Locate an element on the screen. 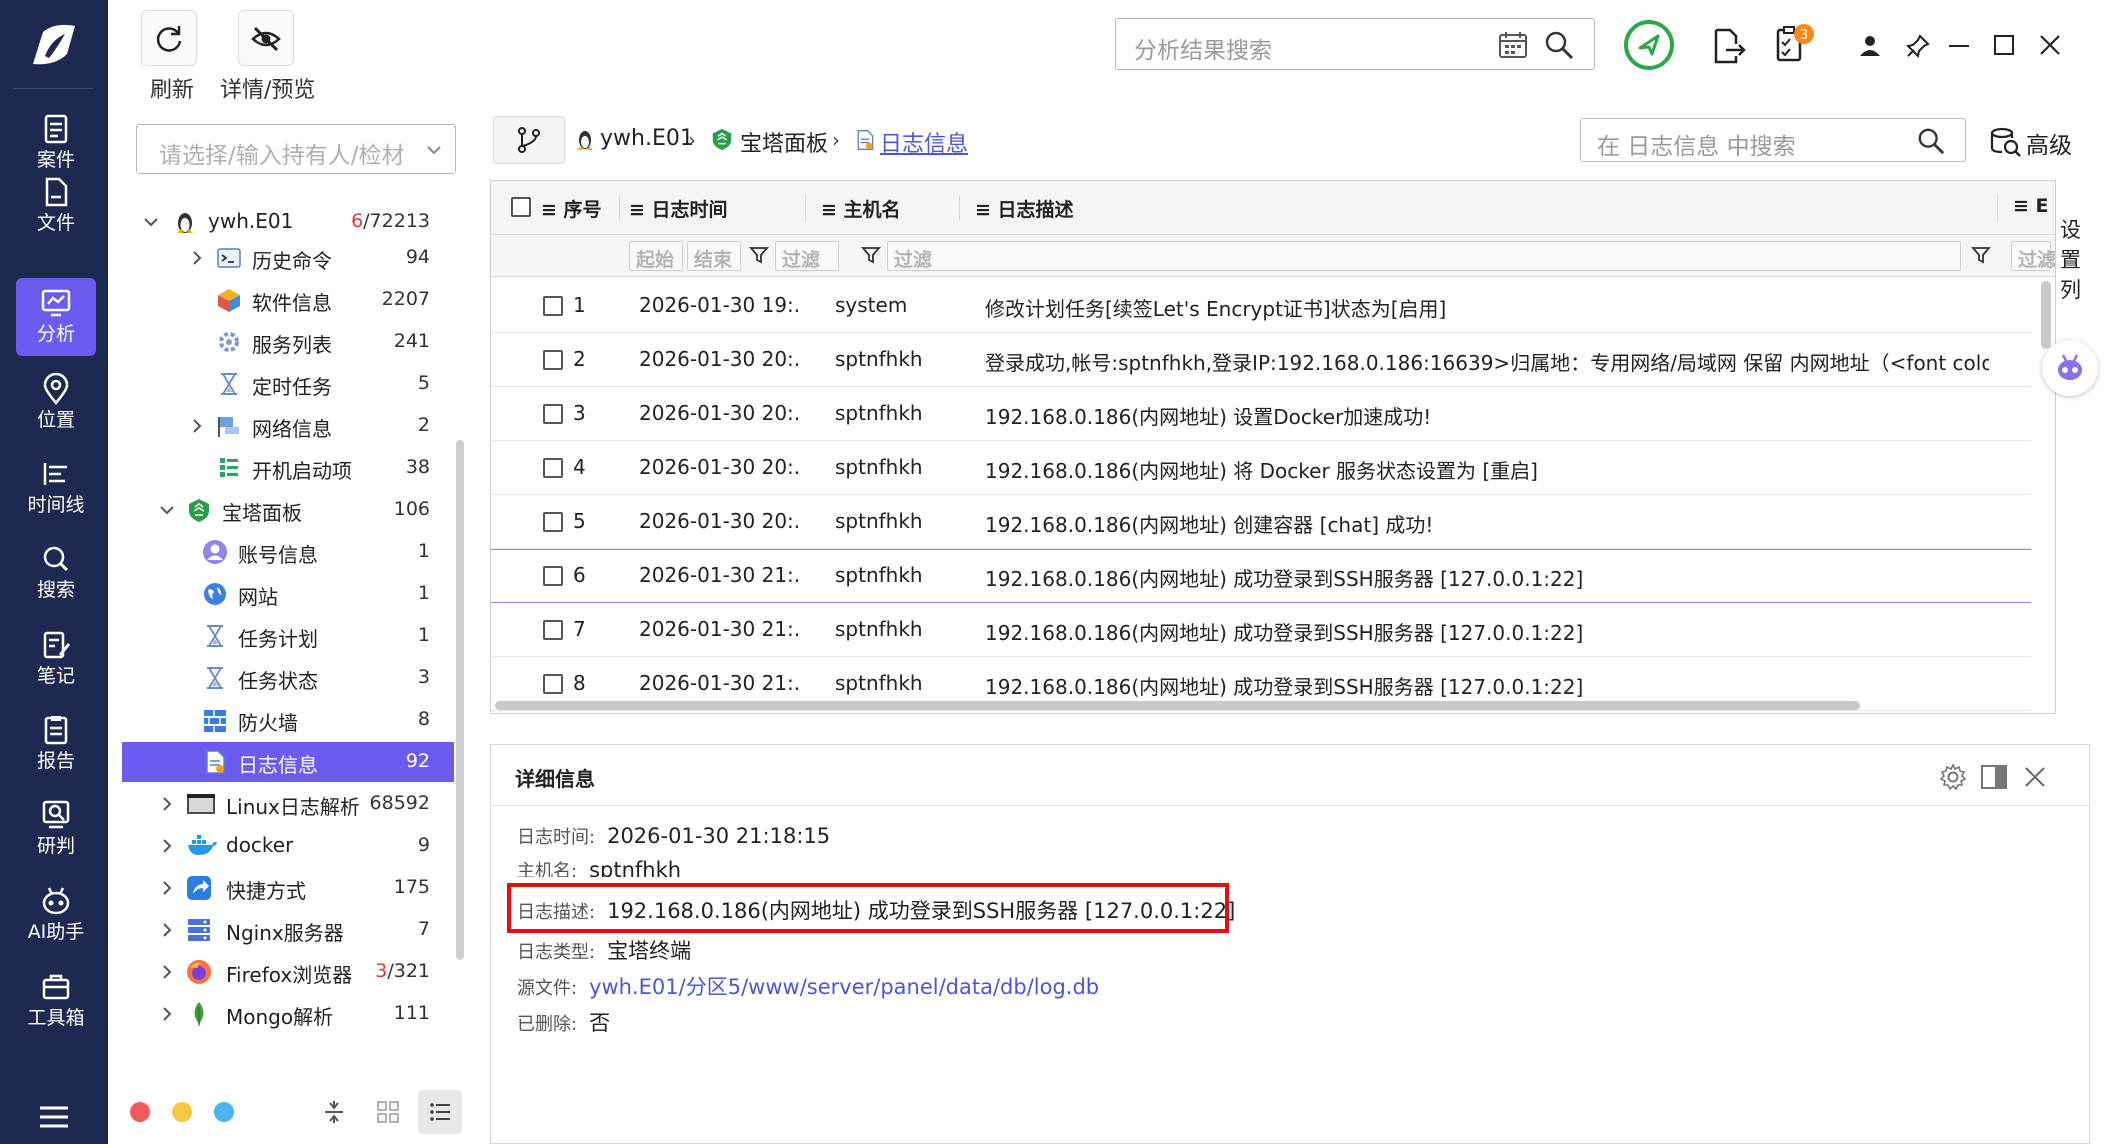 The height and width of the screenshot is (1144, 2108). user-icon is located at coordinates (1870, 46).